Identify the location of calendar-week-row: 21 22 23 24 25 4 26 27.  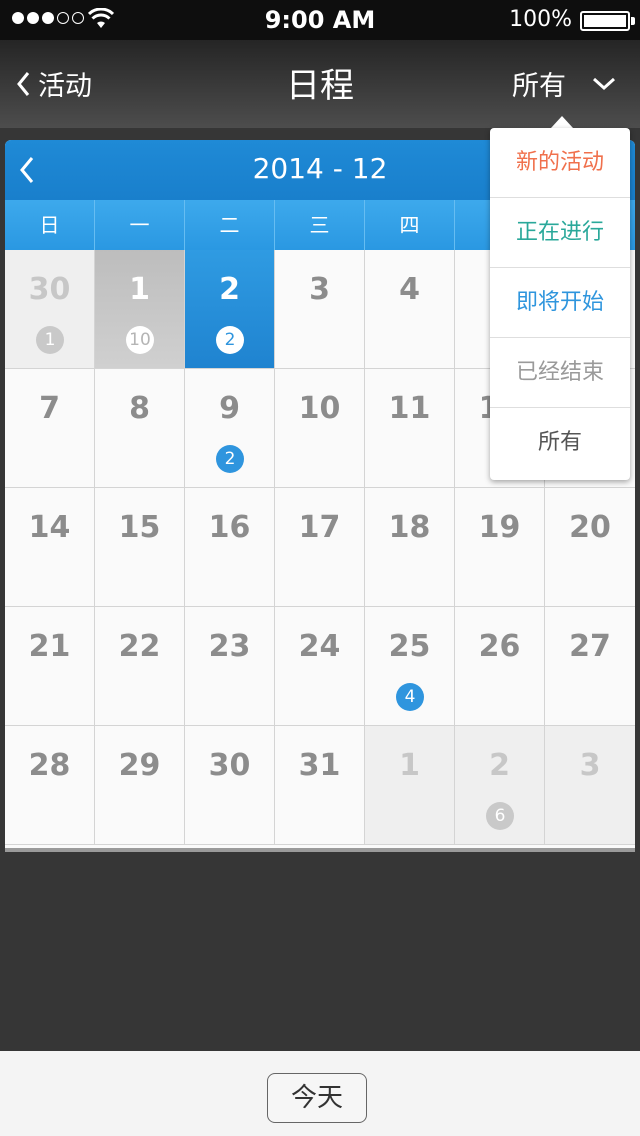
(320, 666).